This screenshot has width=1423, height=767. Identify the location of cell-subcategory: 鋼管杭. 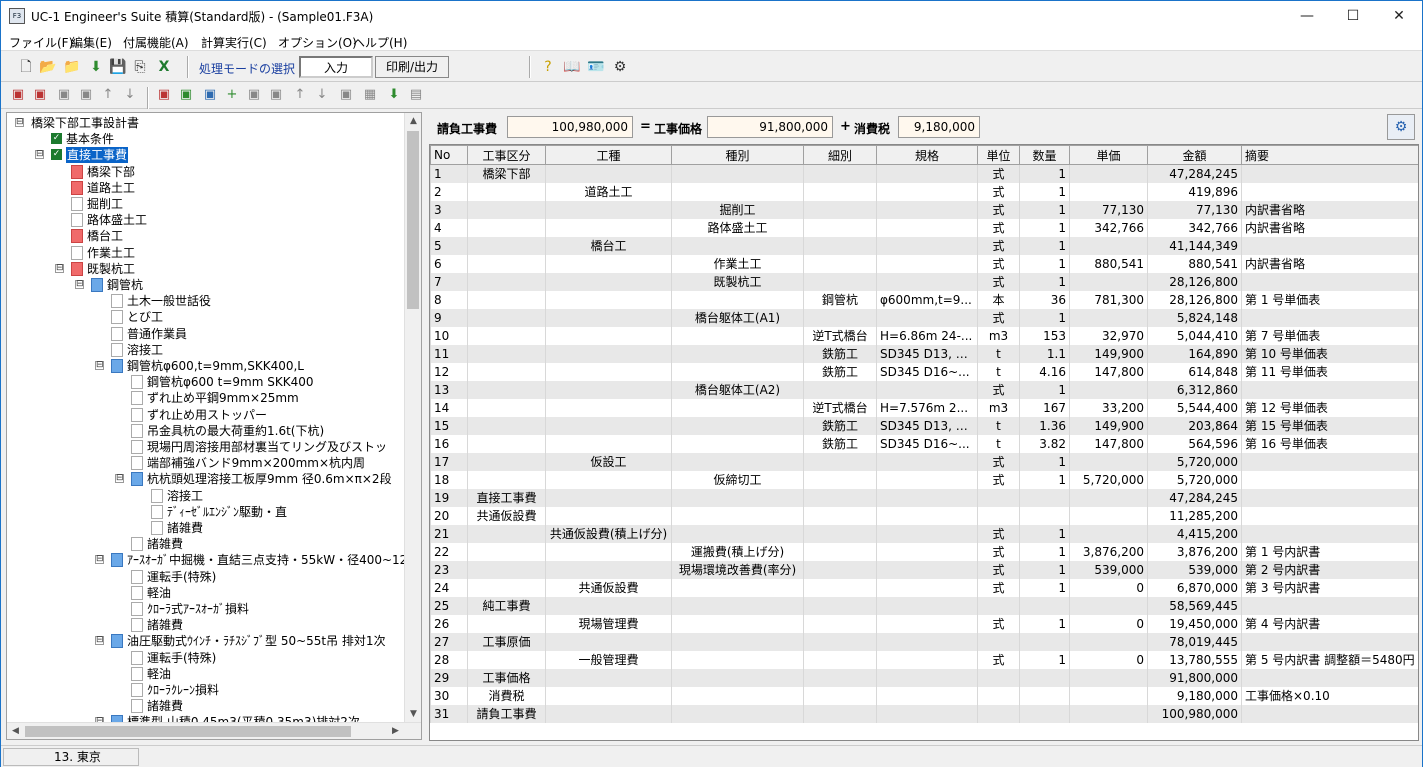
(840, 299).